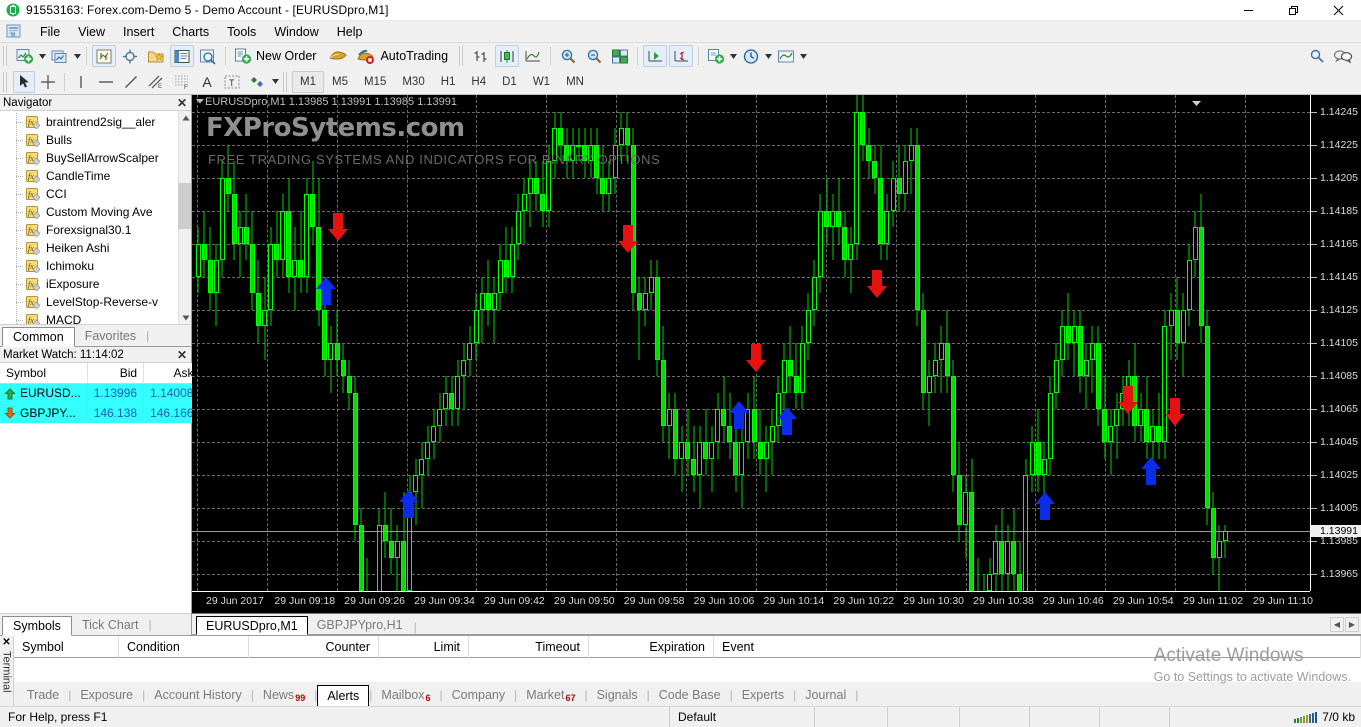  Describe the element at coordinates (1338, 10) in the screenshot. I see `close-button` at that location.